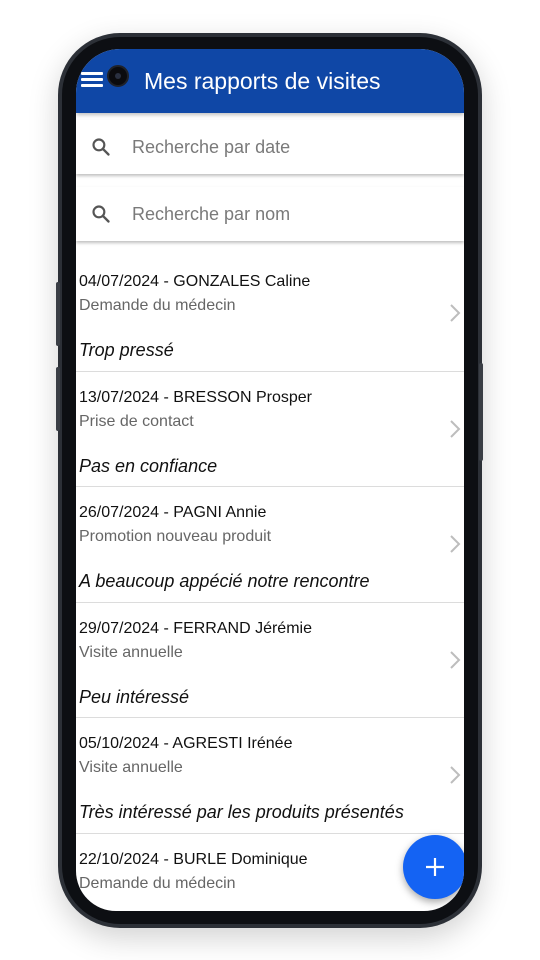 The image size is (540, 960). I want to click on report-comment: Pas en confiance, so click(148, 465).